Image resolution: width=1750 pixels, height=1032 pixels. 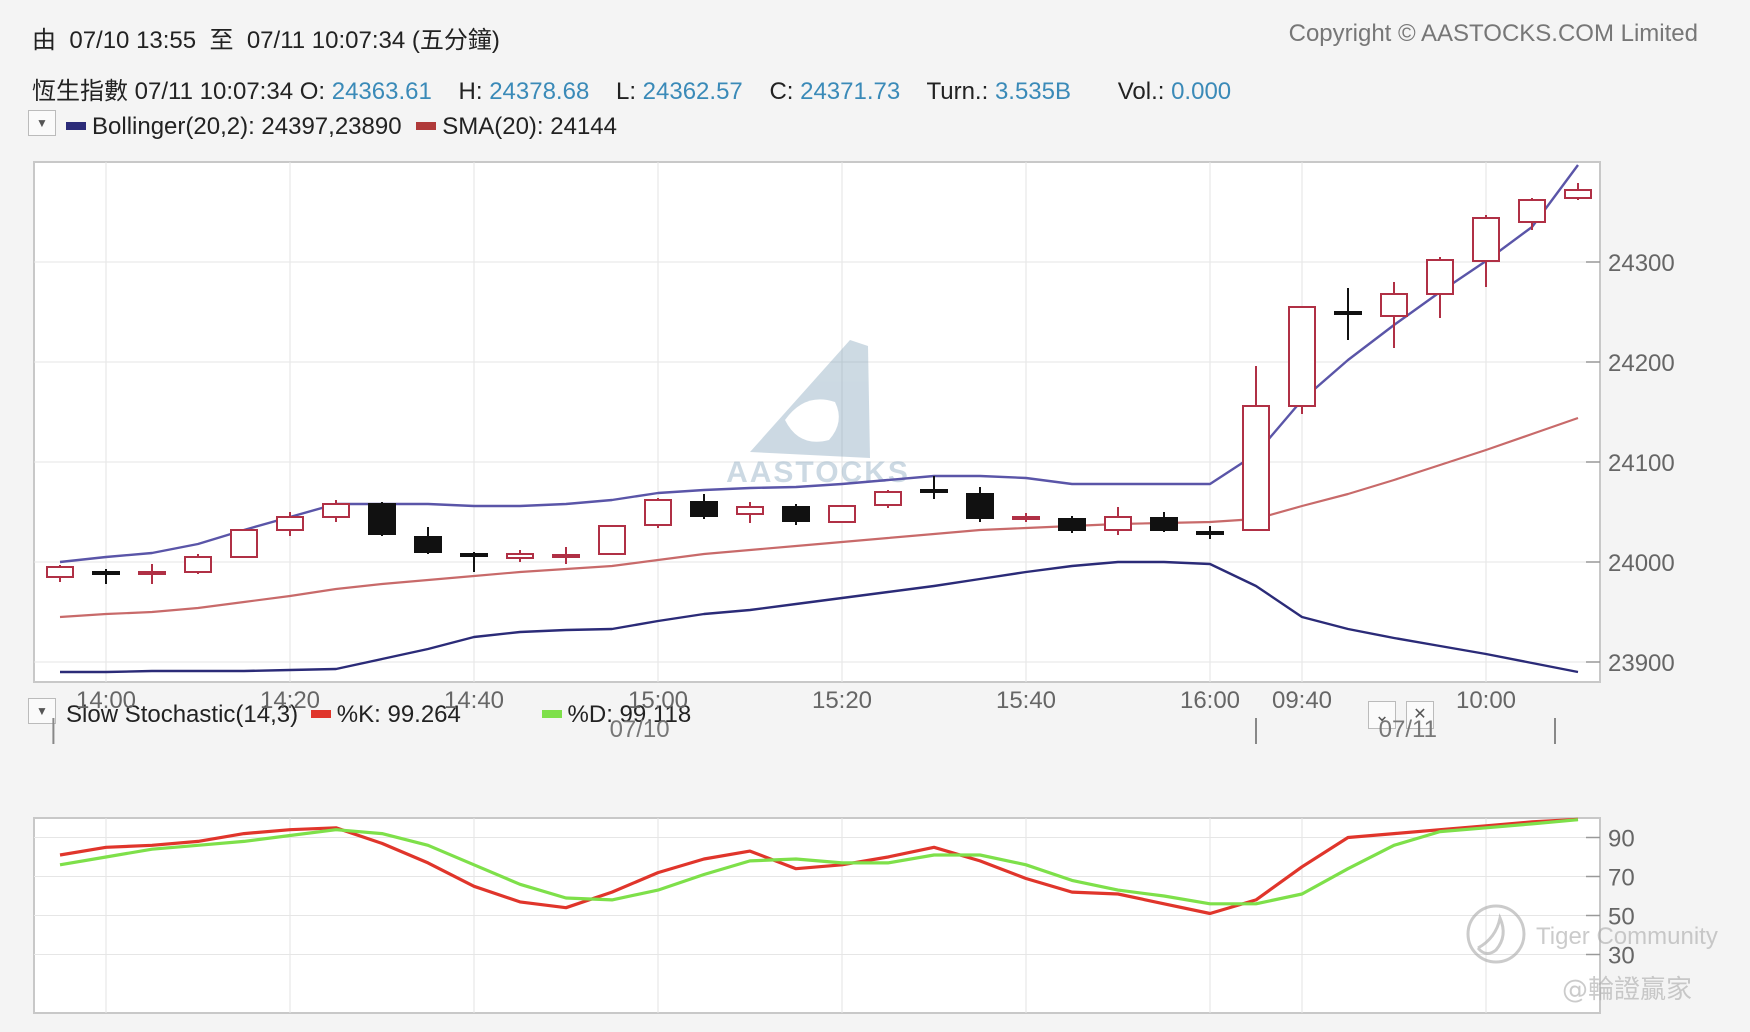 What do you see at coordinates (842, 700) in the screenshot?
I see `x-tick-label: 15:20` at bounding box center [842, 700].